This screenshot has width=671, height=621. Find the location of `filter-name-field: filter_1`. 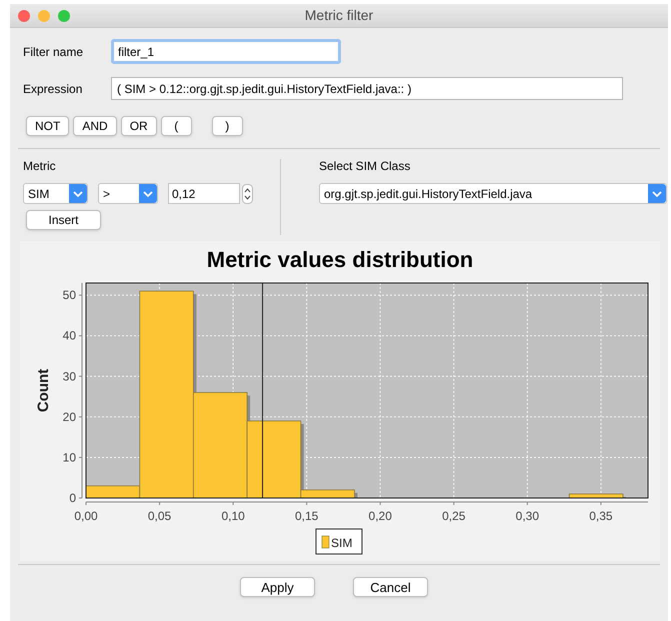

filter-name-field: filter_1 is located at coordinates (226, 51).